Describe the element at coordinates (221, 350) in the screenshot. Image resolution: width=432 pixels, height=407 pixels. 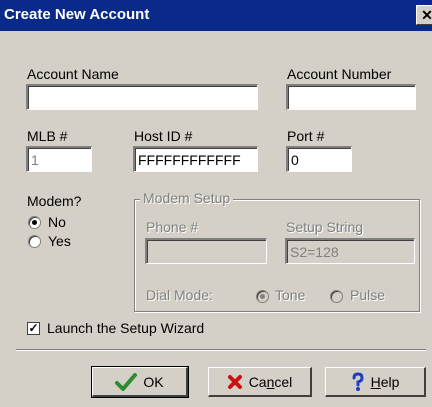
I see `separator` at that location.